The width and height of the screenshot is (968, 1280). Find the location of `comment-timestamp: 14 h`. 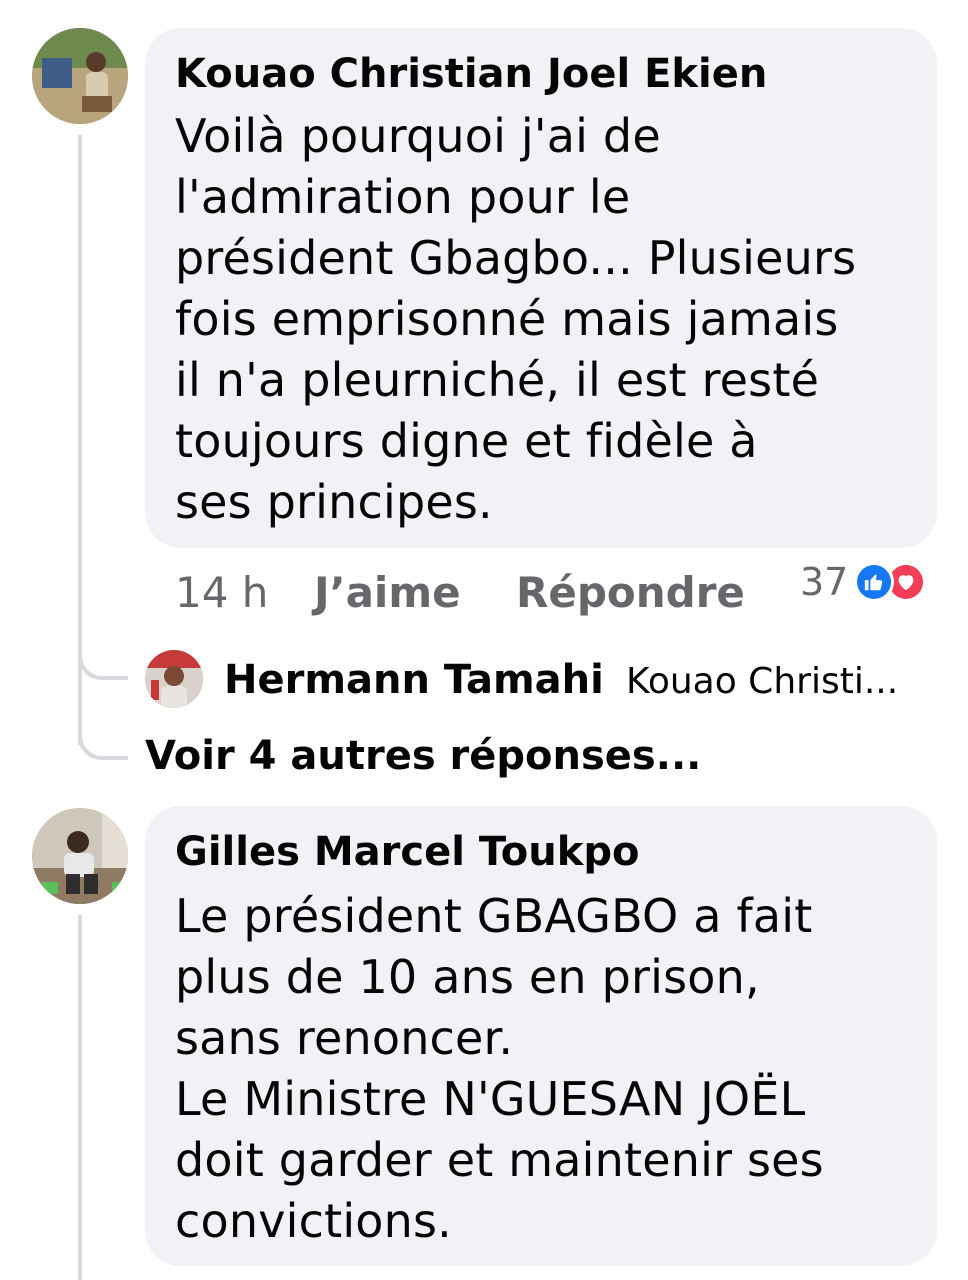

comment-timestamp: 14 h is located at coordinates (221, 593).